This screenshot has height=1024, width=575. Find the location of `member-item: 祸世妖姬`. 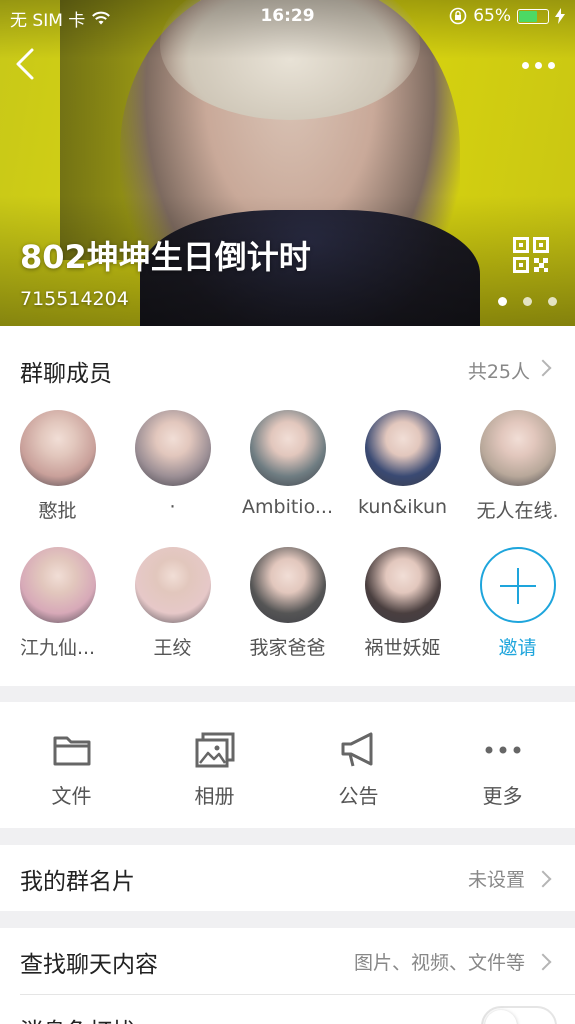

member-item: 祸世妖姬 is located at coordinates (402, 603).